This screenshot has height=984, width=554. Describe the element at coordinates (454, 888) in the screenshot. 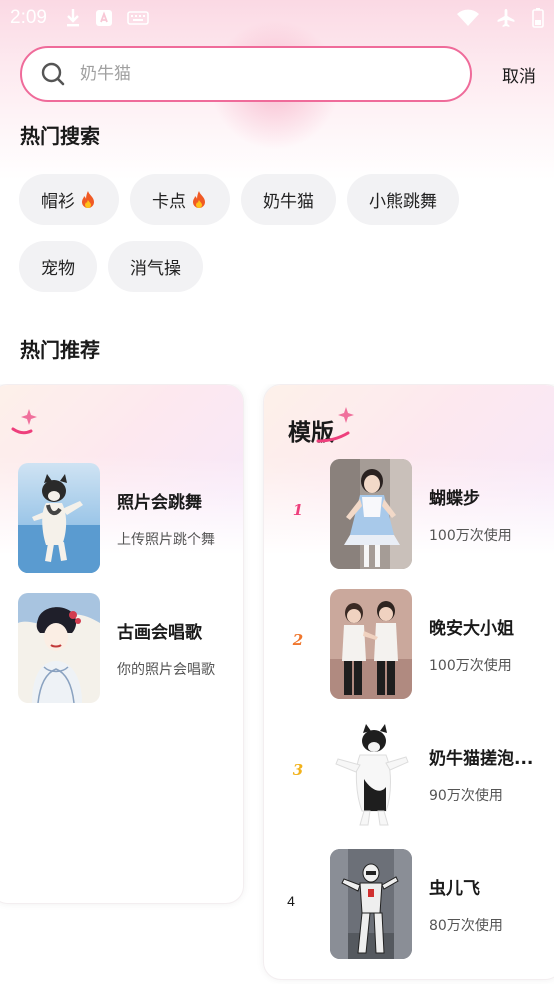

I see `item-title: 虫儿飞` at that location.